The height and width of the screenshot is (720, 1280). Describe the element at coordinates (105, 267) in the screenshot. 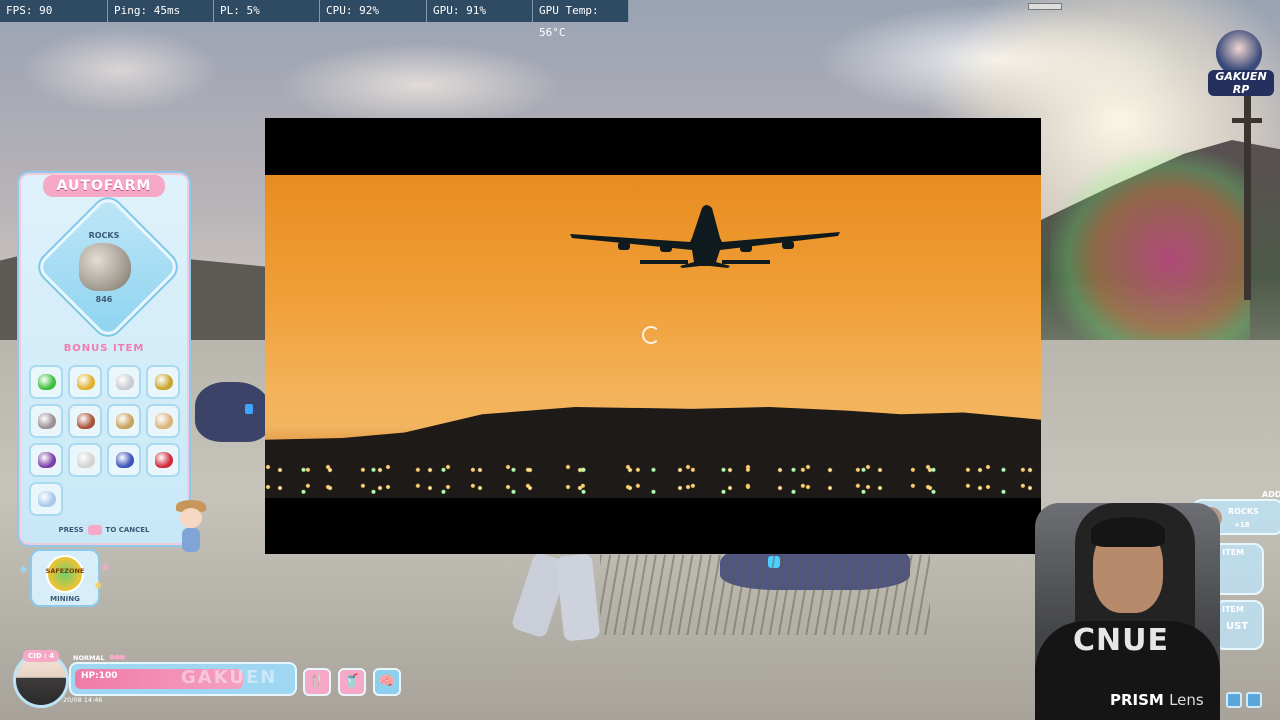

I see `rock-icon` at that location.